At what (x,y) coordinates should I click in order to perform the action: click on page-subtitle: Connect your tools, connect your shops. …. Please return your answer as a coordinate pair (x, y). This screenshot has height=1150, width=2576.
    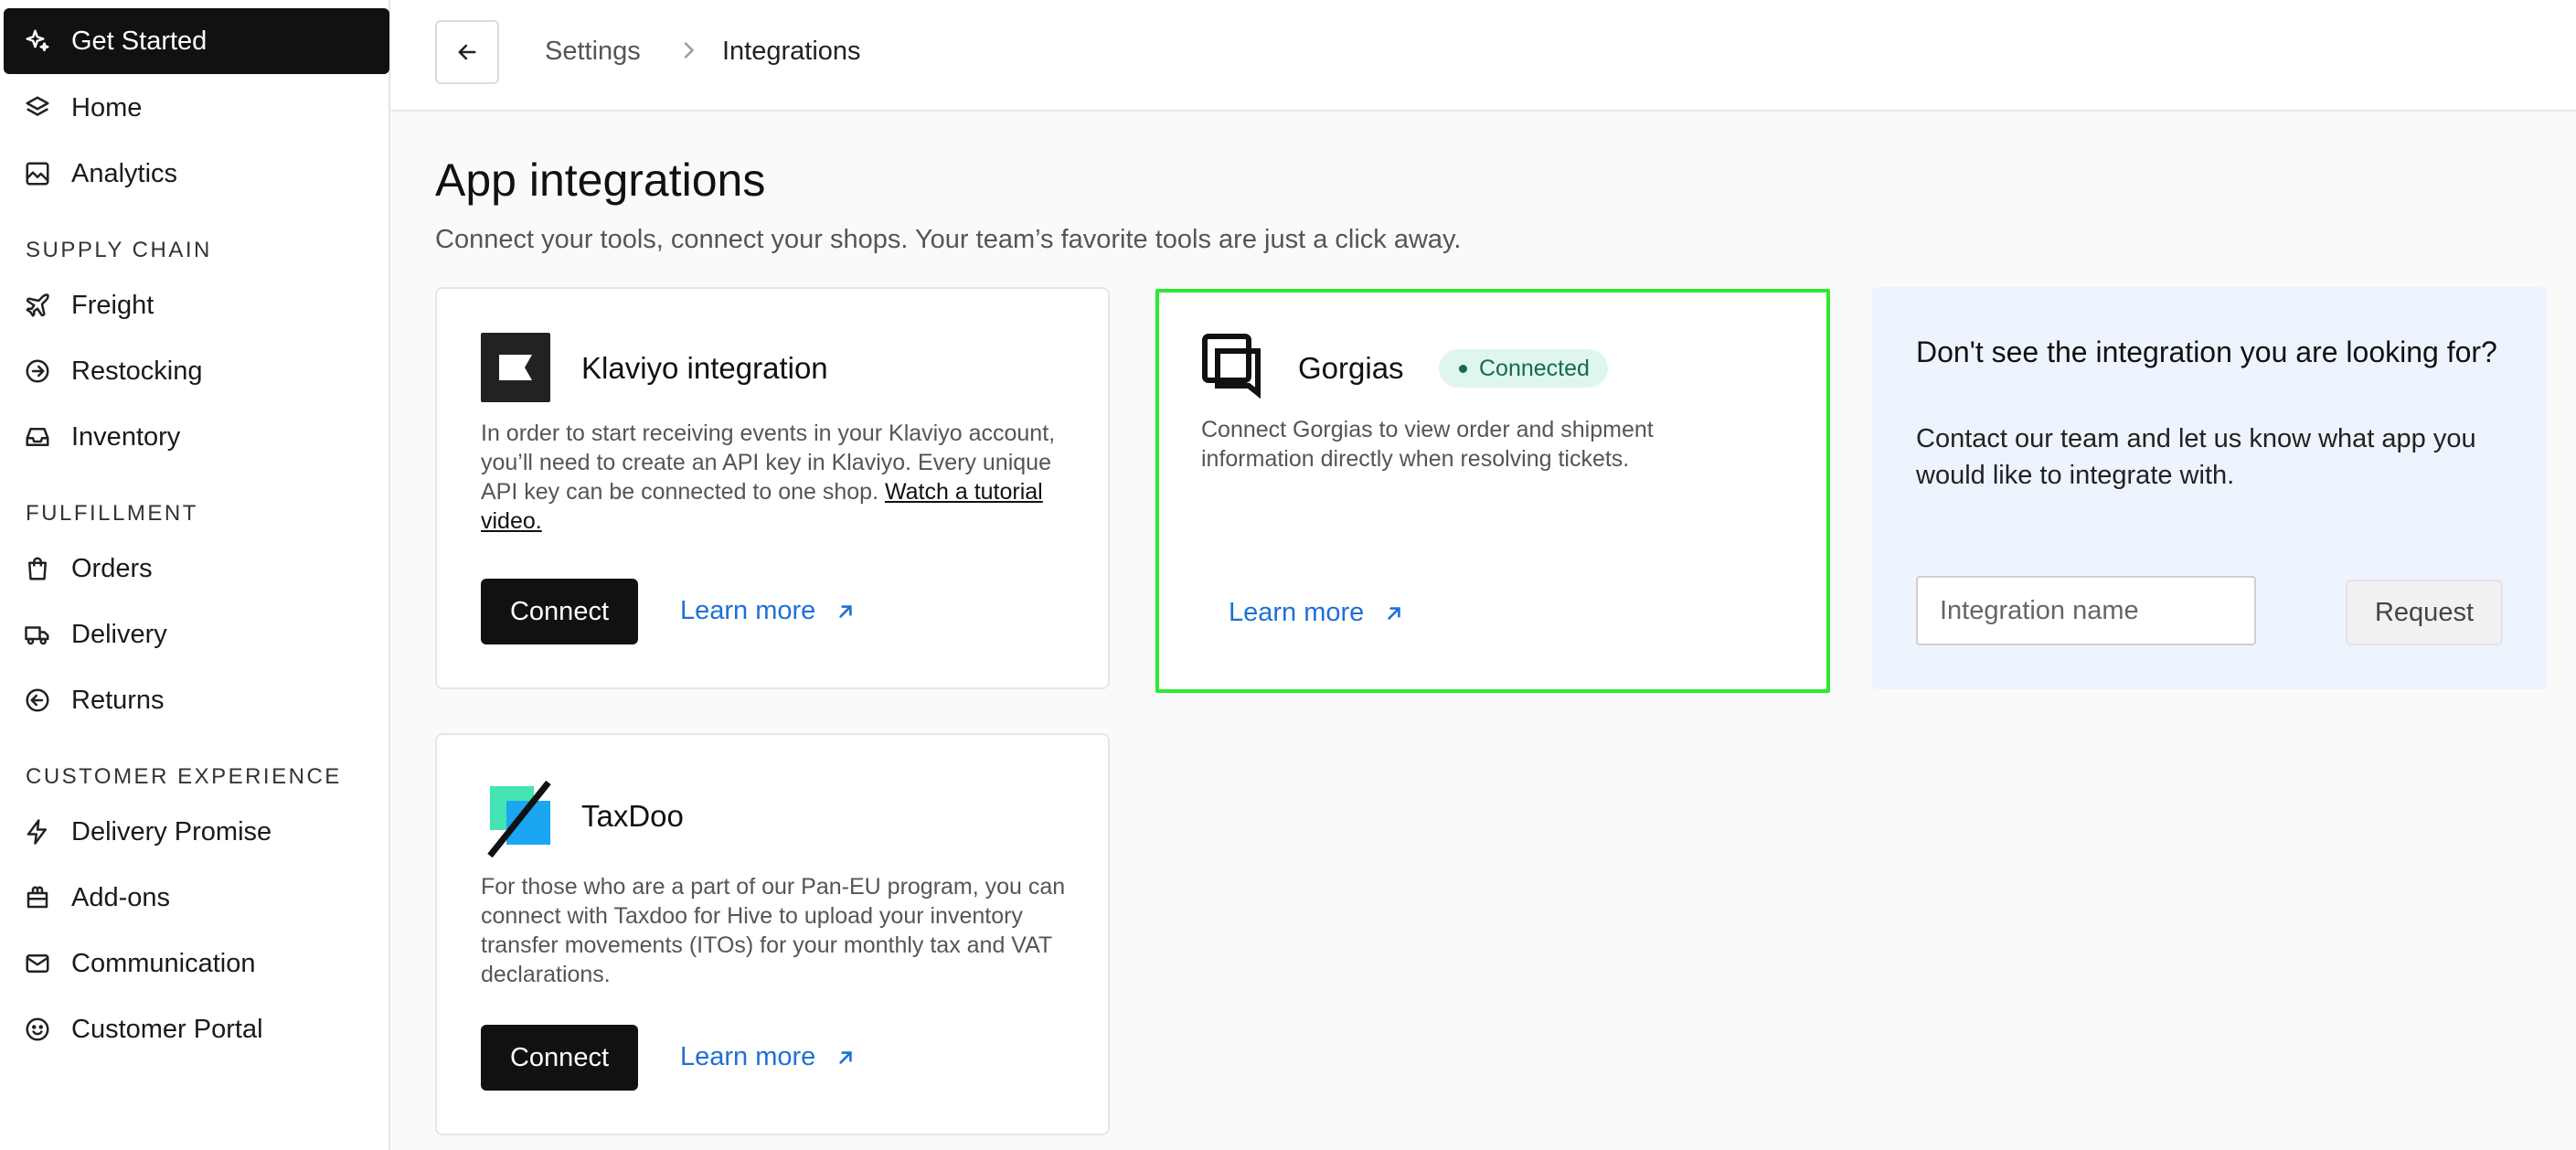
    Looking at the image, I should click on (948, 239).